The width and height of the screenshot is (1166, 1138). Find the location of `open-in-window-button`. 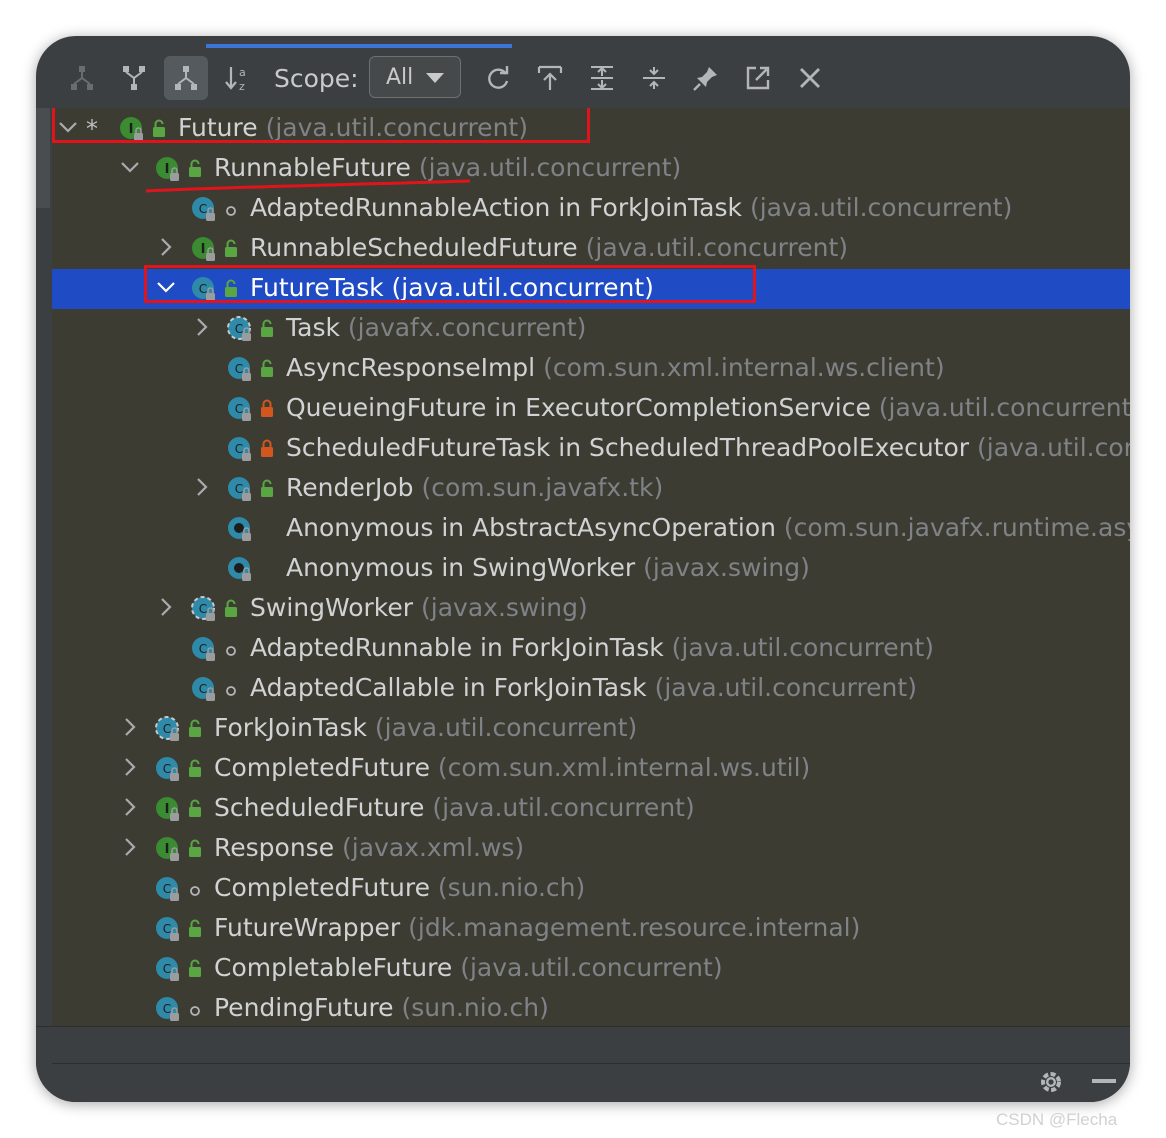

open-in-window-button is located at coordinates (758, 78).